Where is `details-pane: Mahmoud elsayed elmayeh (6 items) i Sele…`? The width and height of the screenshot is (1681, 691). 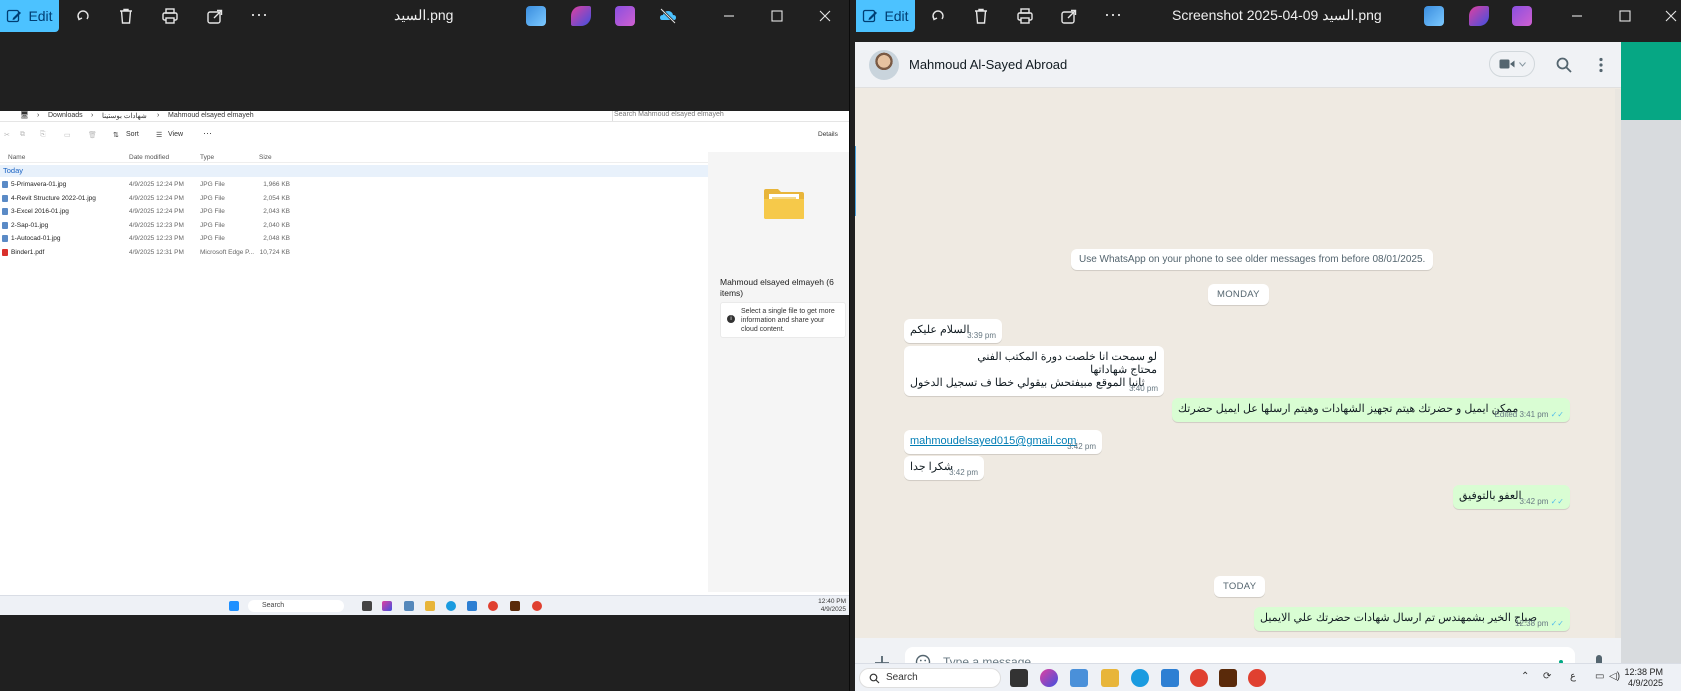 details-pane: Mahmoud elsayed elmayeh (6 items) i Sele… is located at coordinates (779, 372).